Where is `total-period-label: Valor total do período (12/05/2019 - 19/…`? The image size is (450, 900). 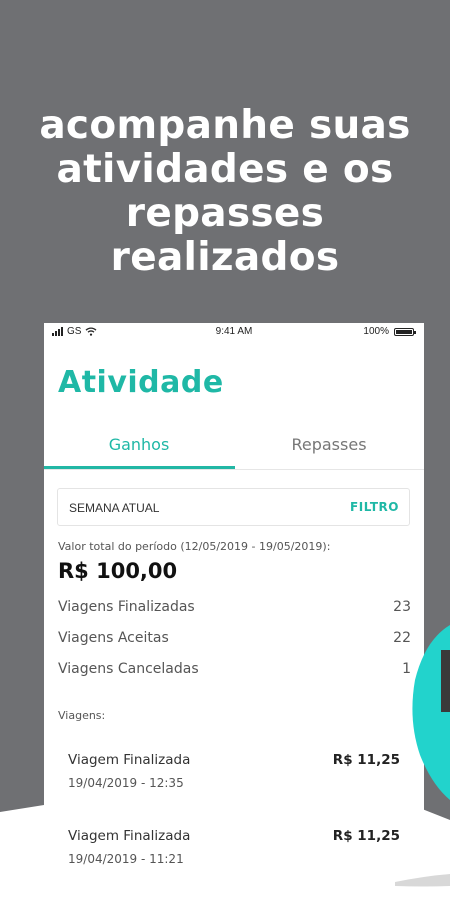 total-period-label: Valor total do período (12/05/2019 - 19/… is located at coordinates (194, 546).